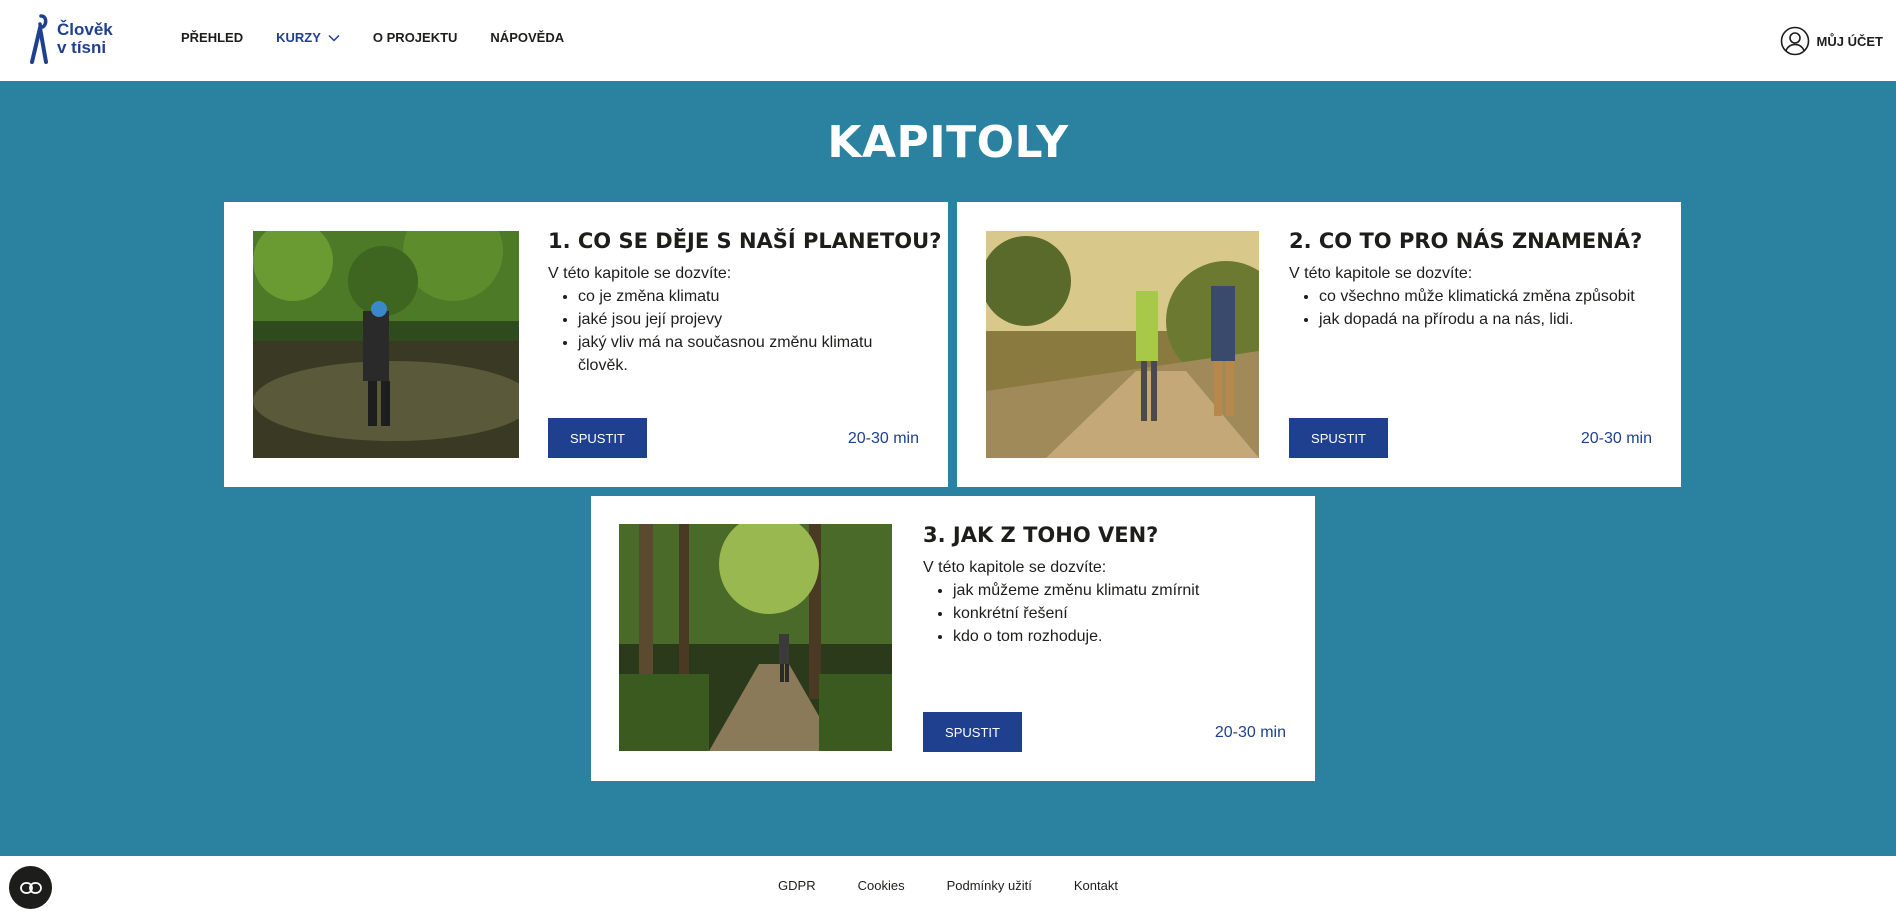 The height and width of the screenshot is (918, 1896). Describe the element at coordinates (748, 319) in the screenshot. I see `list-item: jaké jsou její projevy` at that location.